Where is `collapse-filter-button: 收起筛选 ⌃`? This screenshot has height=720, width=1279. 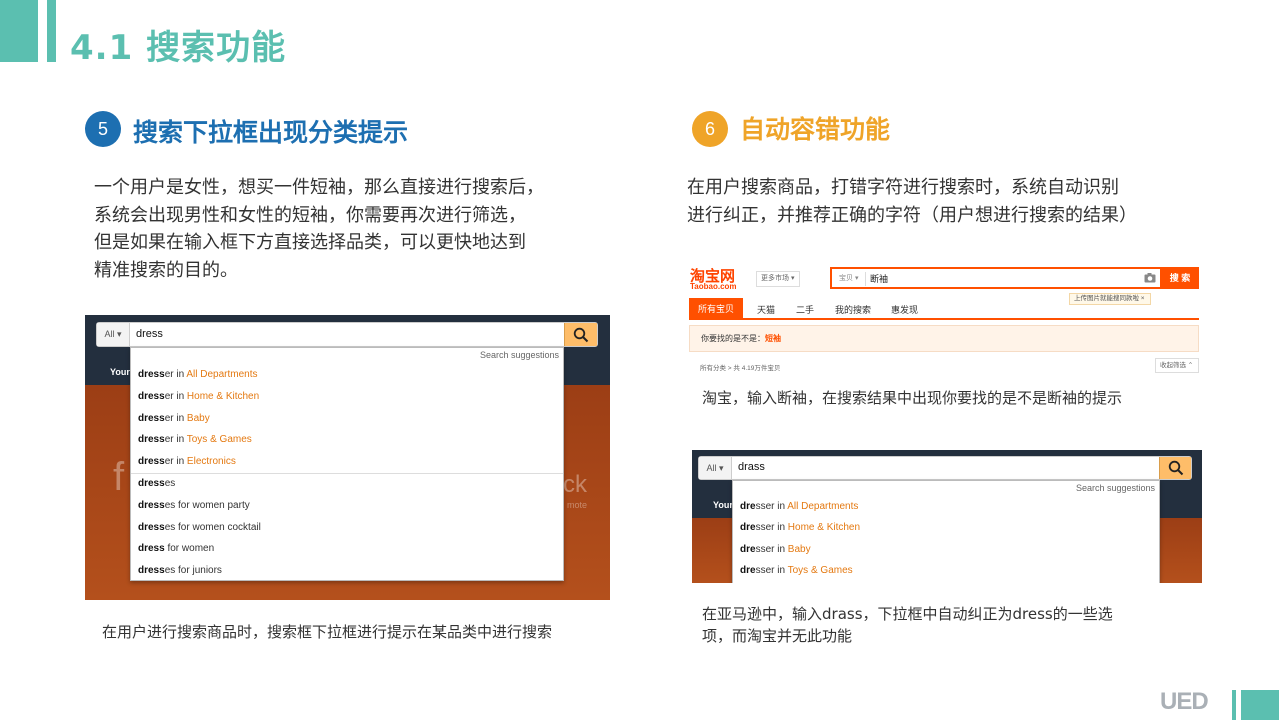 collapse-filter-button: 收起筛选 ⌃ is located at coordinates (1177, 365).